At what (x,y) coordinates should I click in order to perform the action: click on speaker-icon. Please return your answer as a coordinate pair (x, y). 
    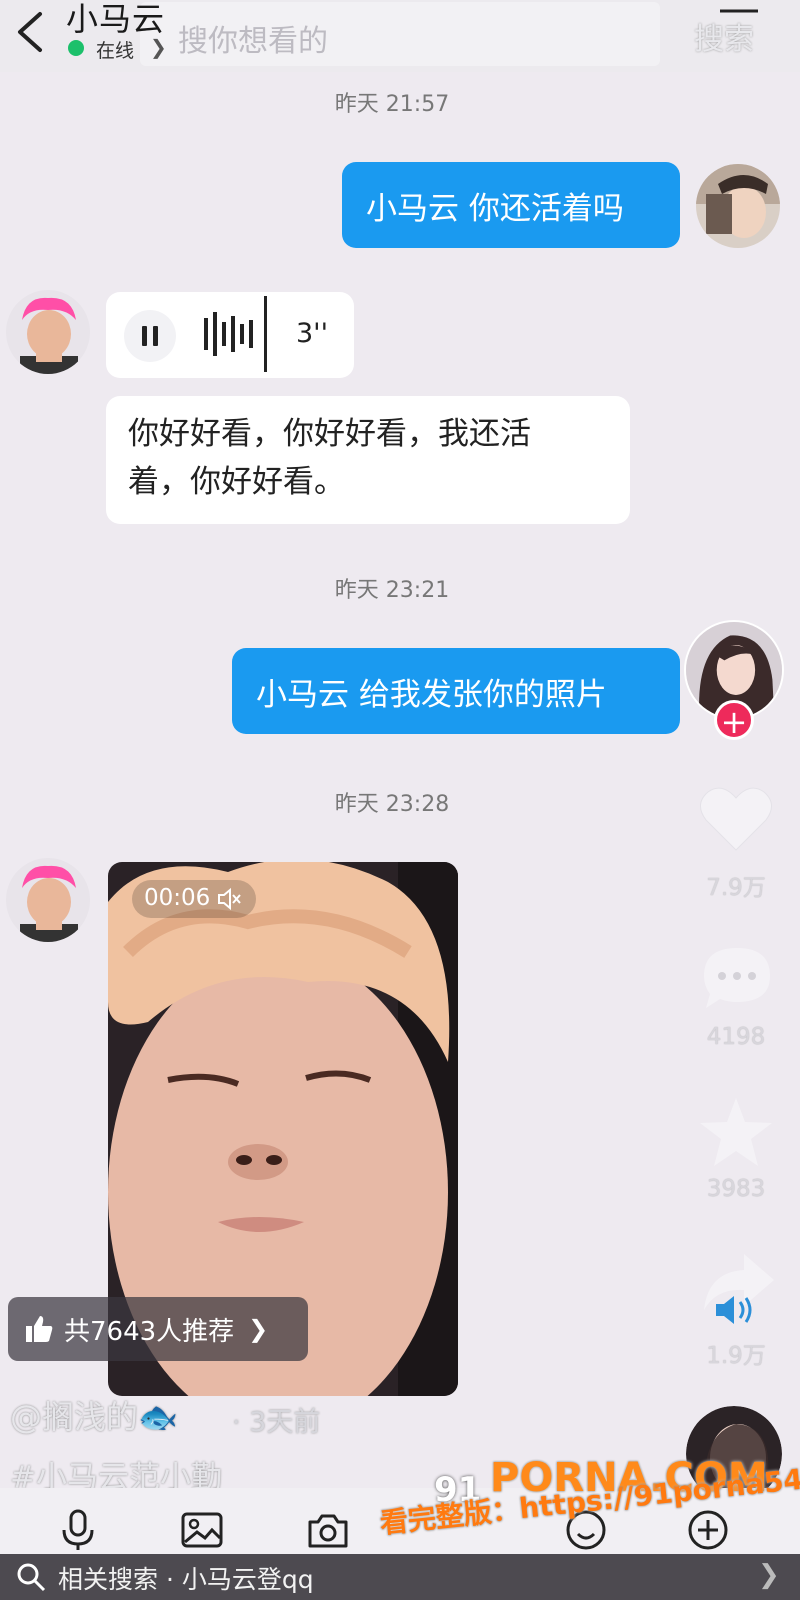
    Looking at the image, I should click on (734, 1310).